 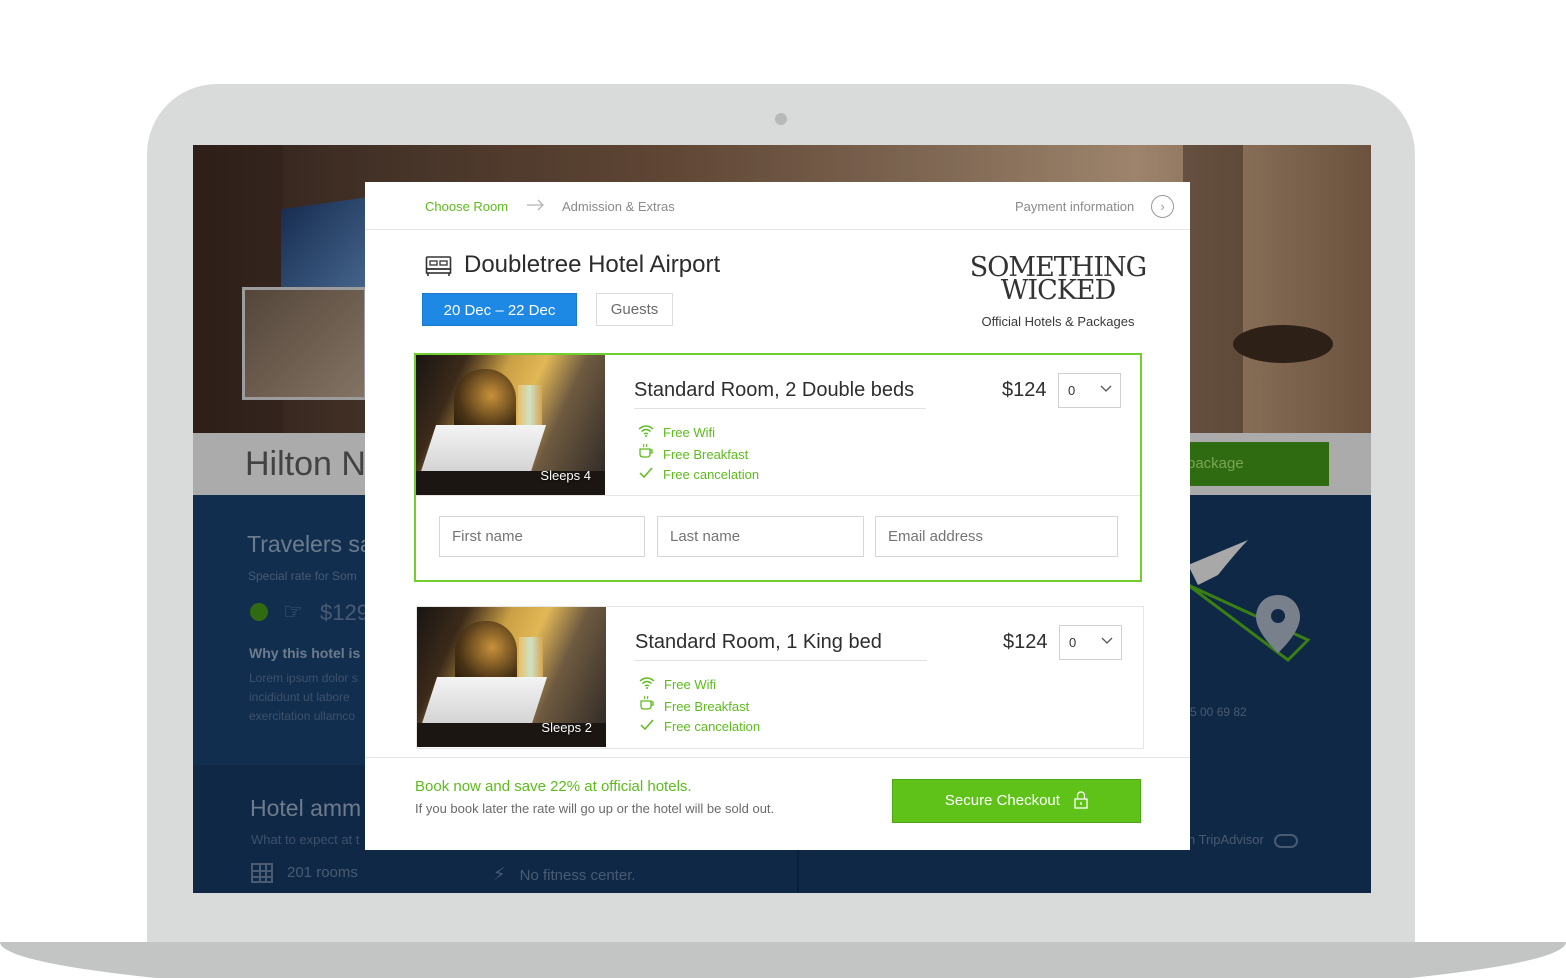 I want to click on room-title: Standard Room, 2 Double beds, so click(x=780, y=394).